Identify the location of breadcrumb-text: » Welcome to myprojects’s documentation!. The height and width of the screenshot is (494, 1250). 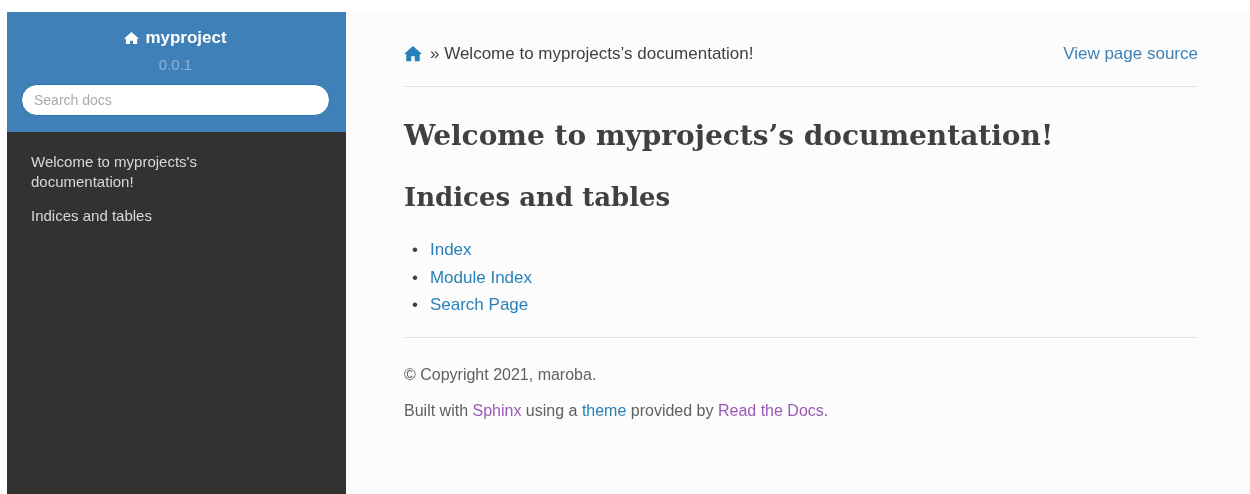
(592, 54).